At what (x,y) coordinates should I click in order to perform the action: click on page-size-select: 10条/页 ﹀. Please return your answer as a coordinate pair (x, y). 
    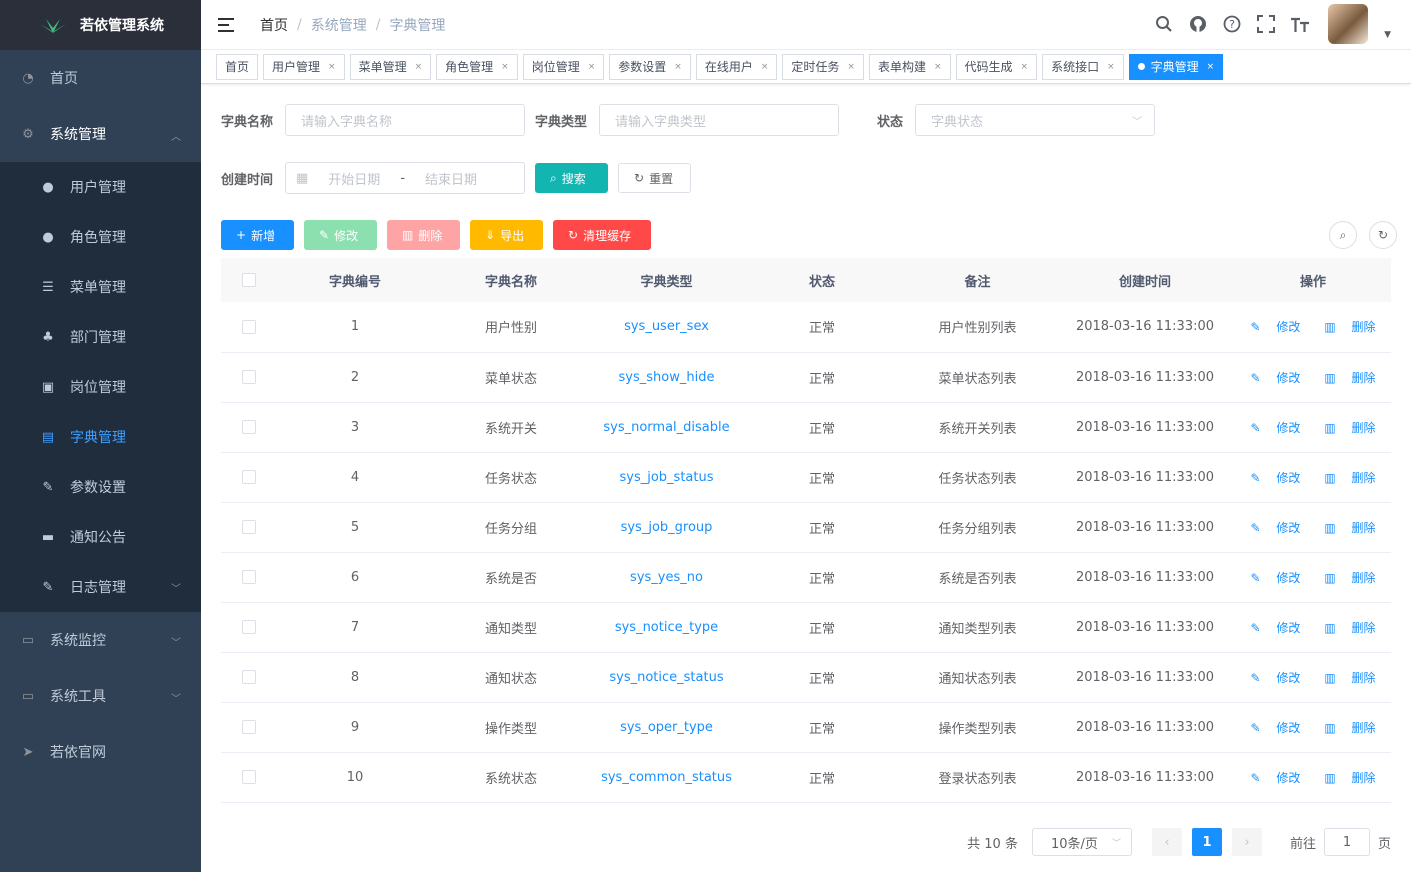
    Looking at the image, I should click on (1081, 842).